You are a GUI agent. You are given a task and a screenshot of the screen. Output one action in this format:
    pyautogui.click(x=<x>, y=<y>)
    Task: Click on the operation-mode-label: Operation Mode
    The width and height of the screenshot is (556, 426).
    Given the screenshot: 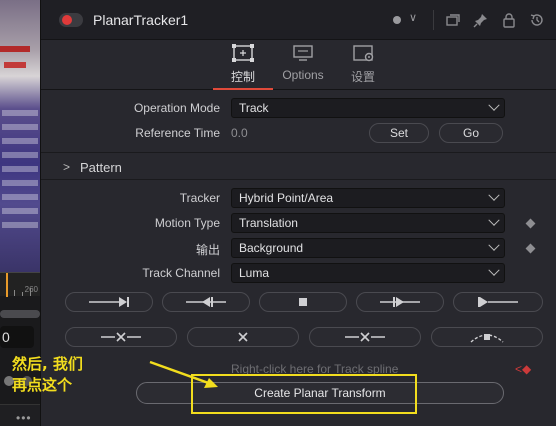 What is the action you would take?
    pyautogui.click(x=176, y=108)
    